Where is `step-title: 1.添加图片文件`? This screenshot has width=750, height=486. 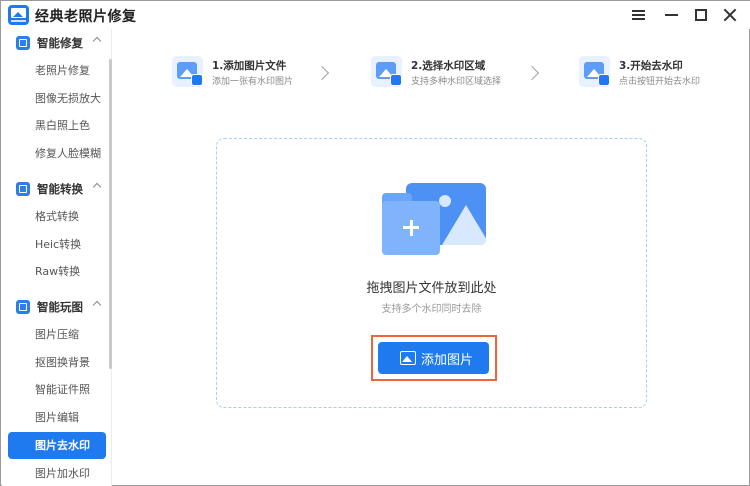 step-title: 1.添加图片文件 is located at coordinates (249, 66).